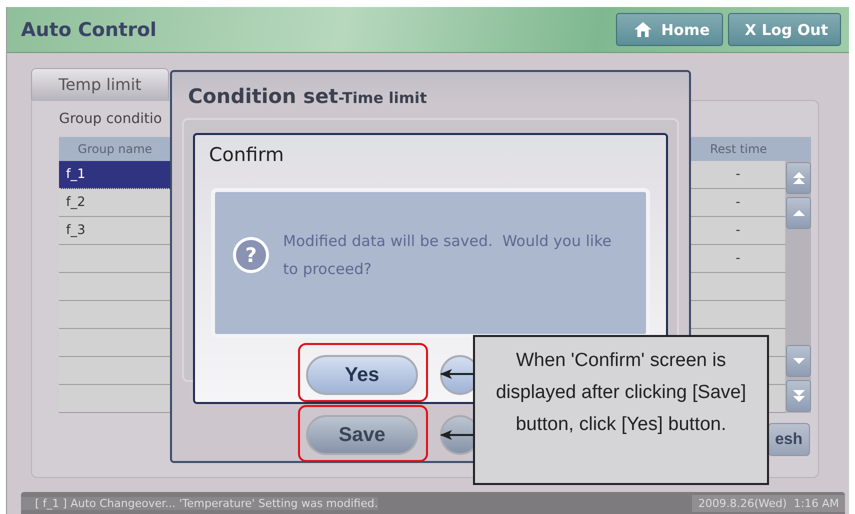 This screenshot has width=855, height=514. What do you see at coordinates (798, 178) in the screenshot?
I see `scroll-top-button` at bounding box center [798, 178].